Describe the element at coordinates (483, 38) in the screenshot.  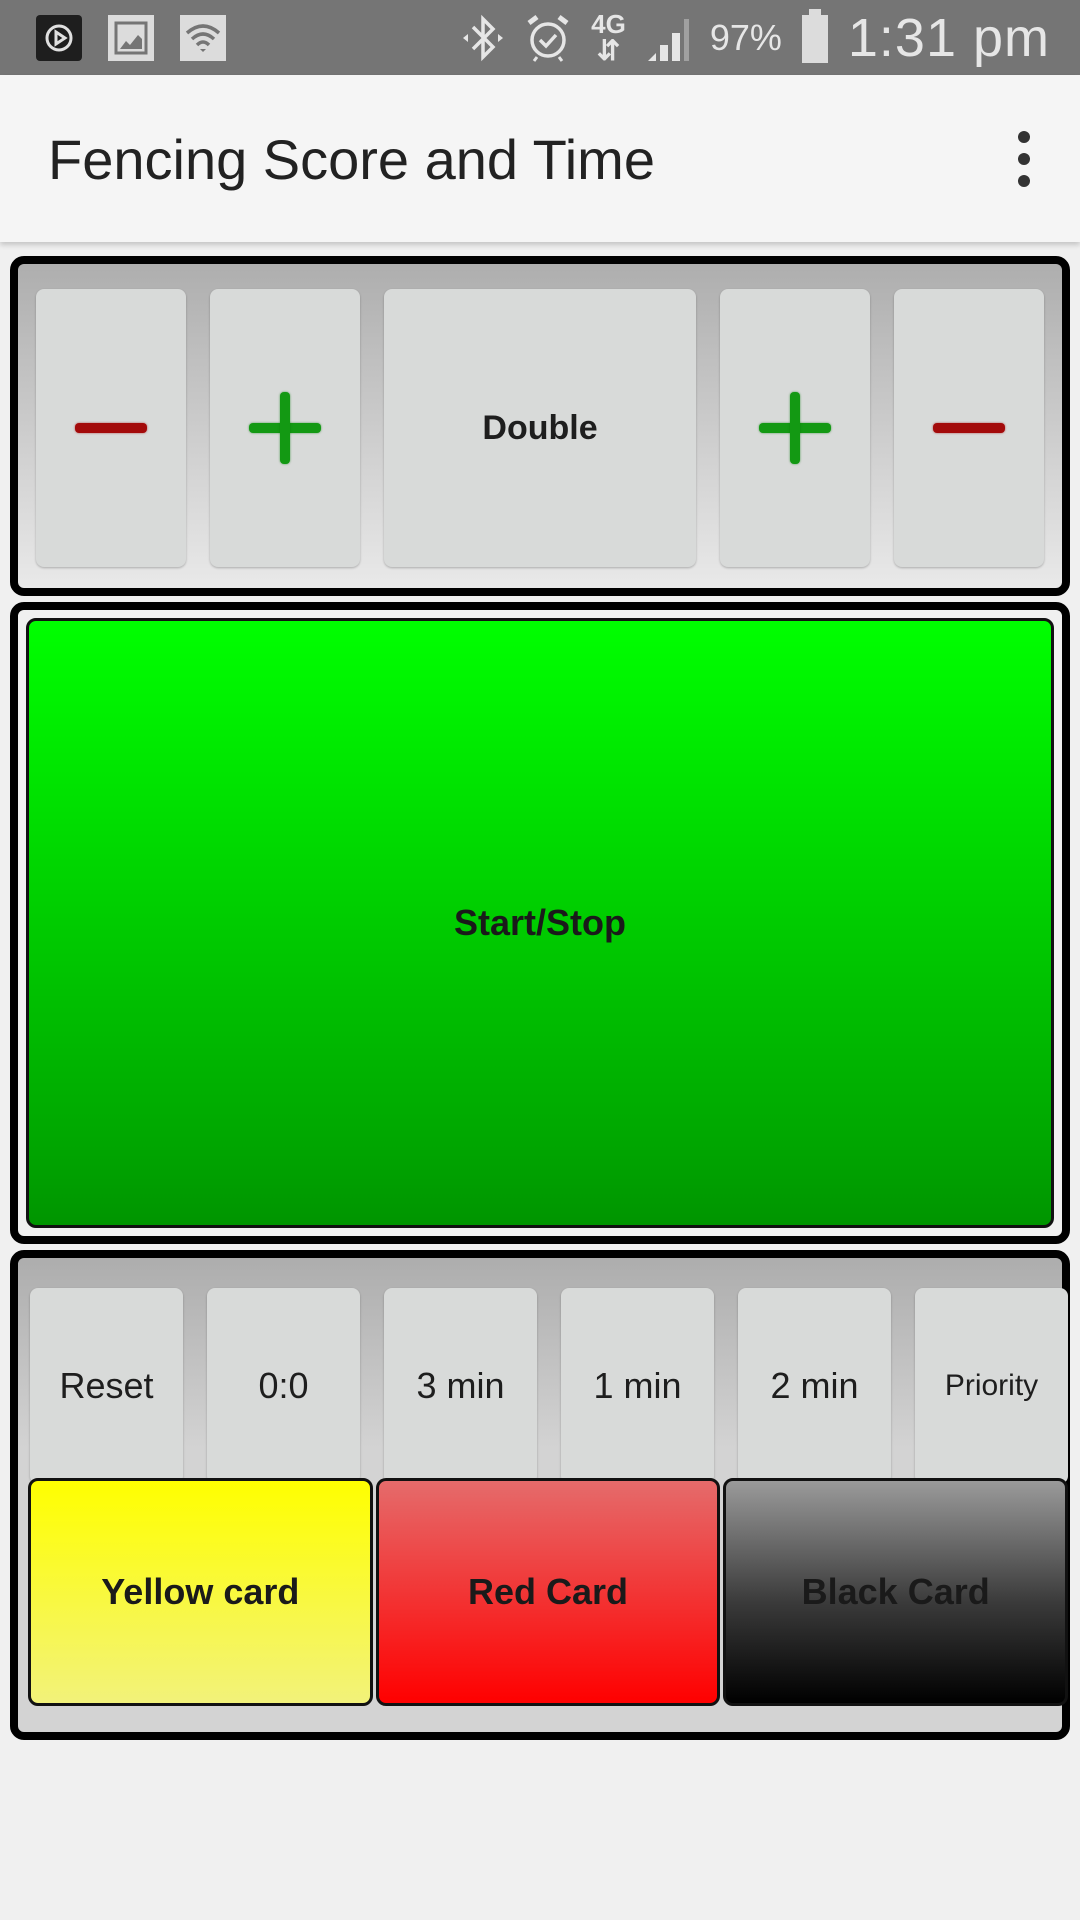
I see `bluetooth-icon` at that location.